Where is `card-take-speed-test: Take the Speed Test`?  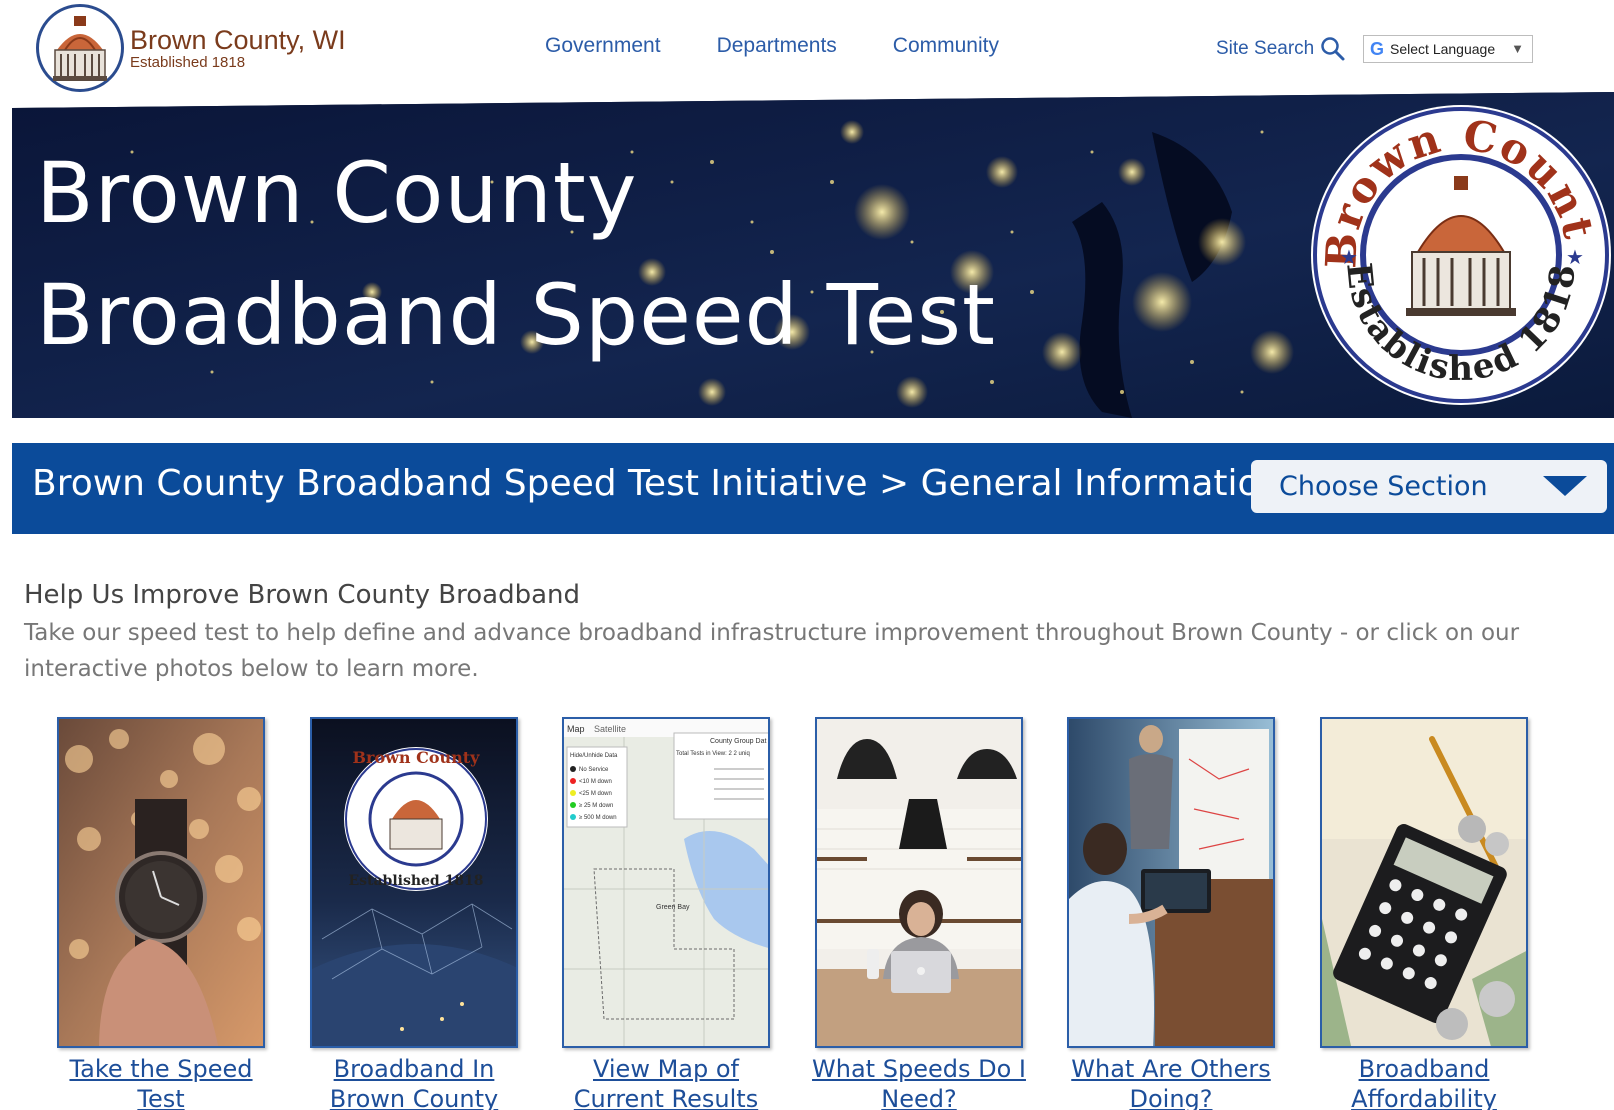 card-take-speed-test: Take the Speed Test is located at coordinates (161, 913).